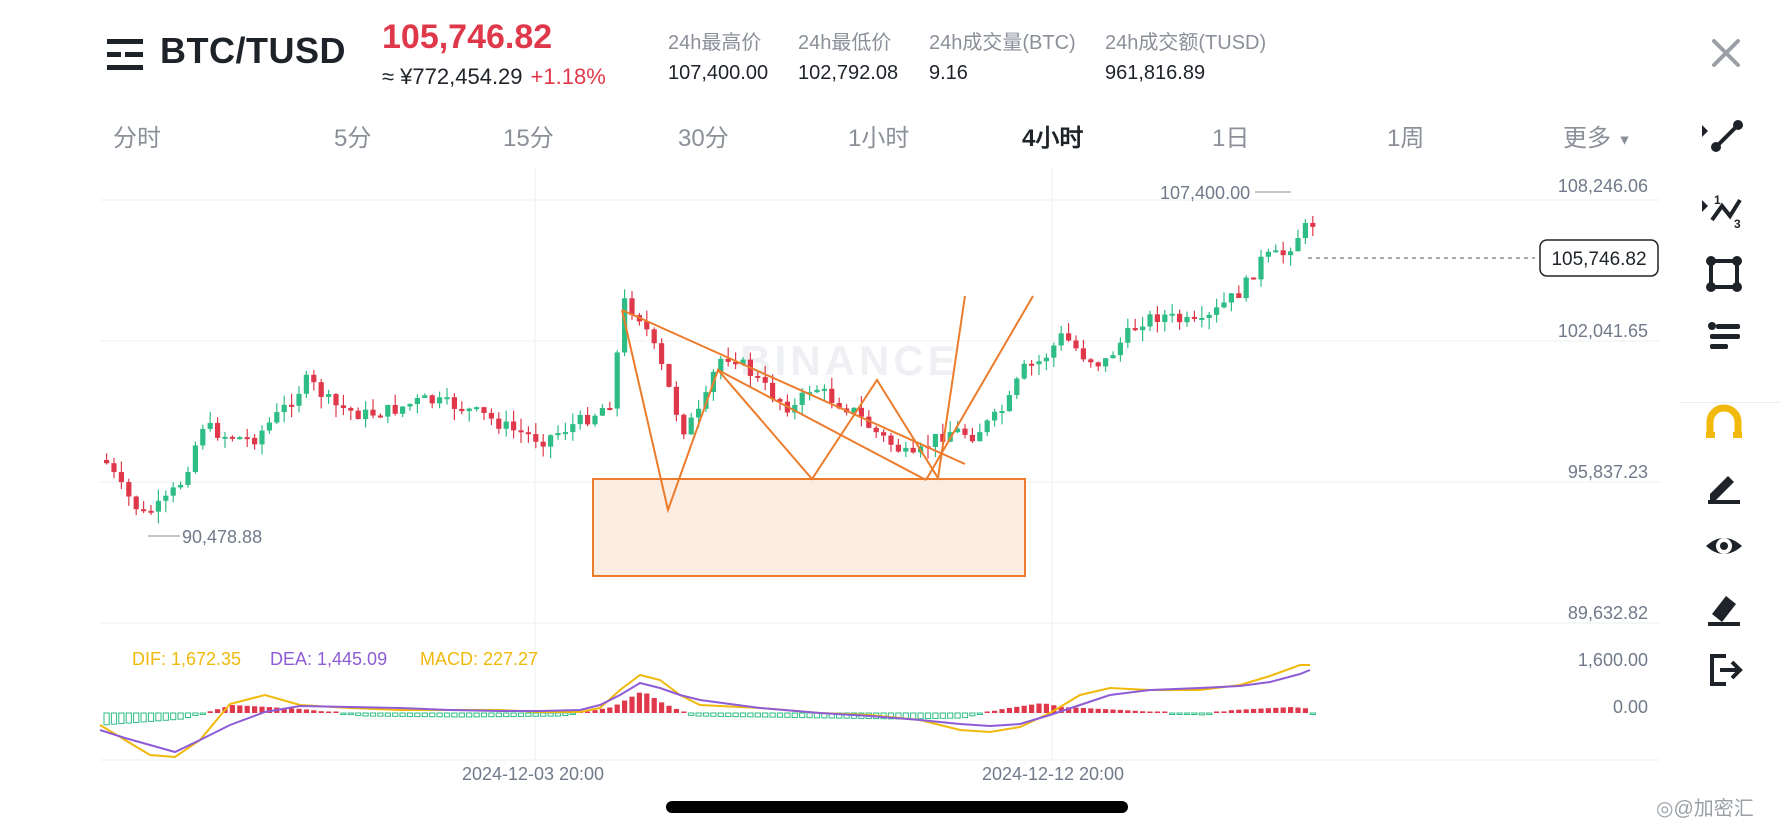  Describe the element at coordinates (1724, 670) in the screenshot. I see `exit-icon` at that location.